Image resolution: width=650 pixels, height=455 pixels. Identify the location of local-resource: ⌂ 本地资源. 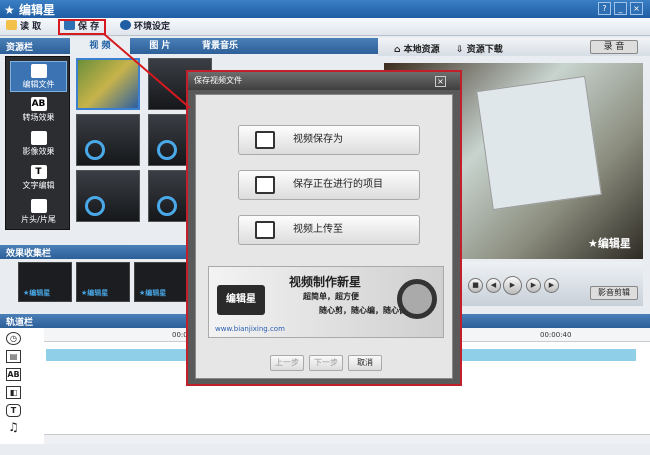
(417, 48).